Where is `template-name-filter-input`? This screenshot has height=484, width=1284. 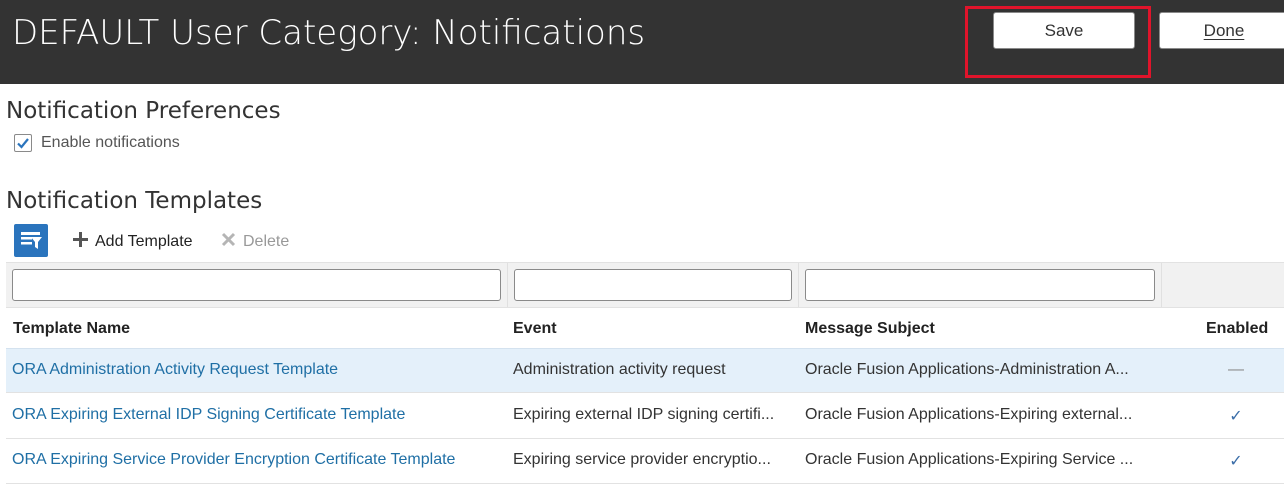
template-name-filter-input is located at coordinates (256, 285).